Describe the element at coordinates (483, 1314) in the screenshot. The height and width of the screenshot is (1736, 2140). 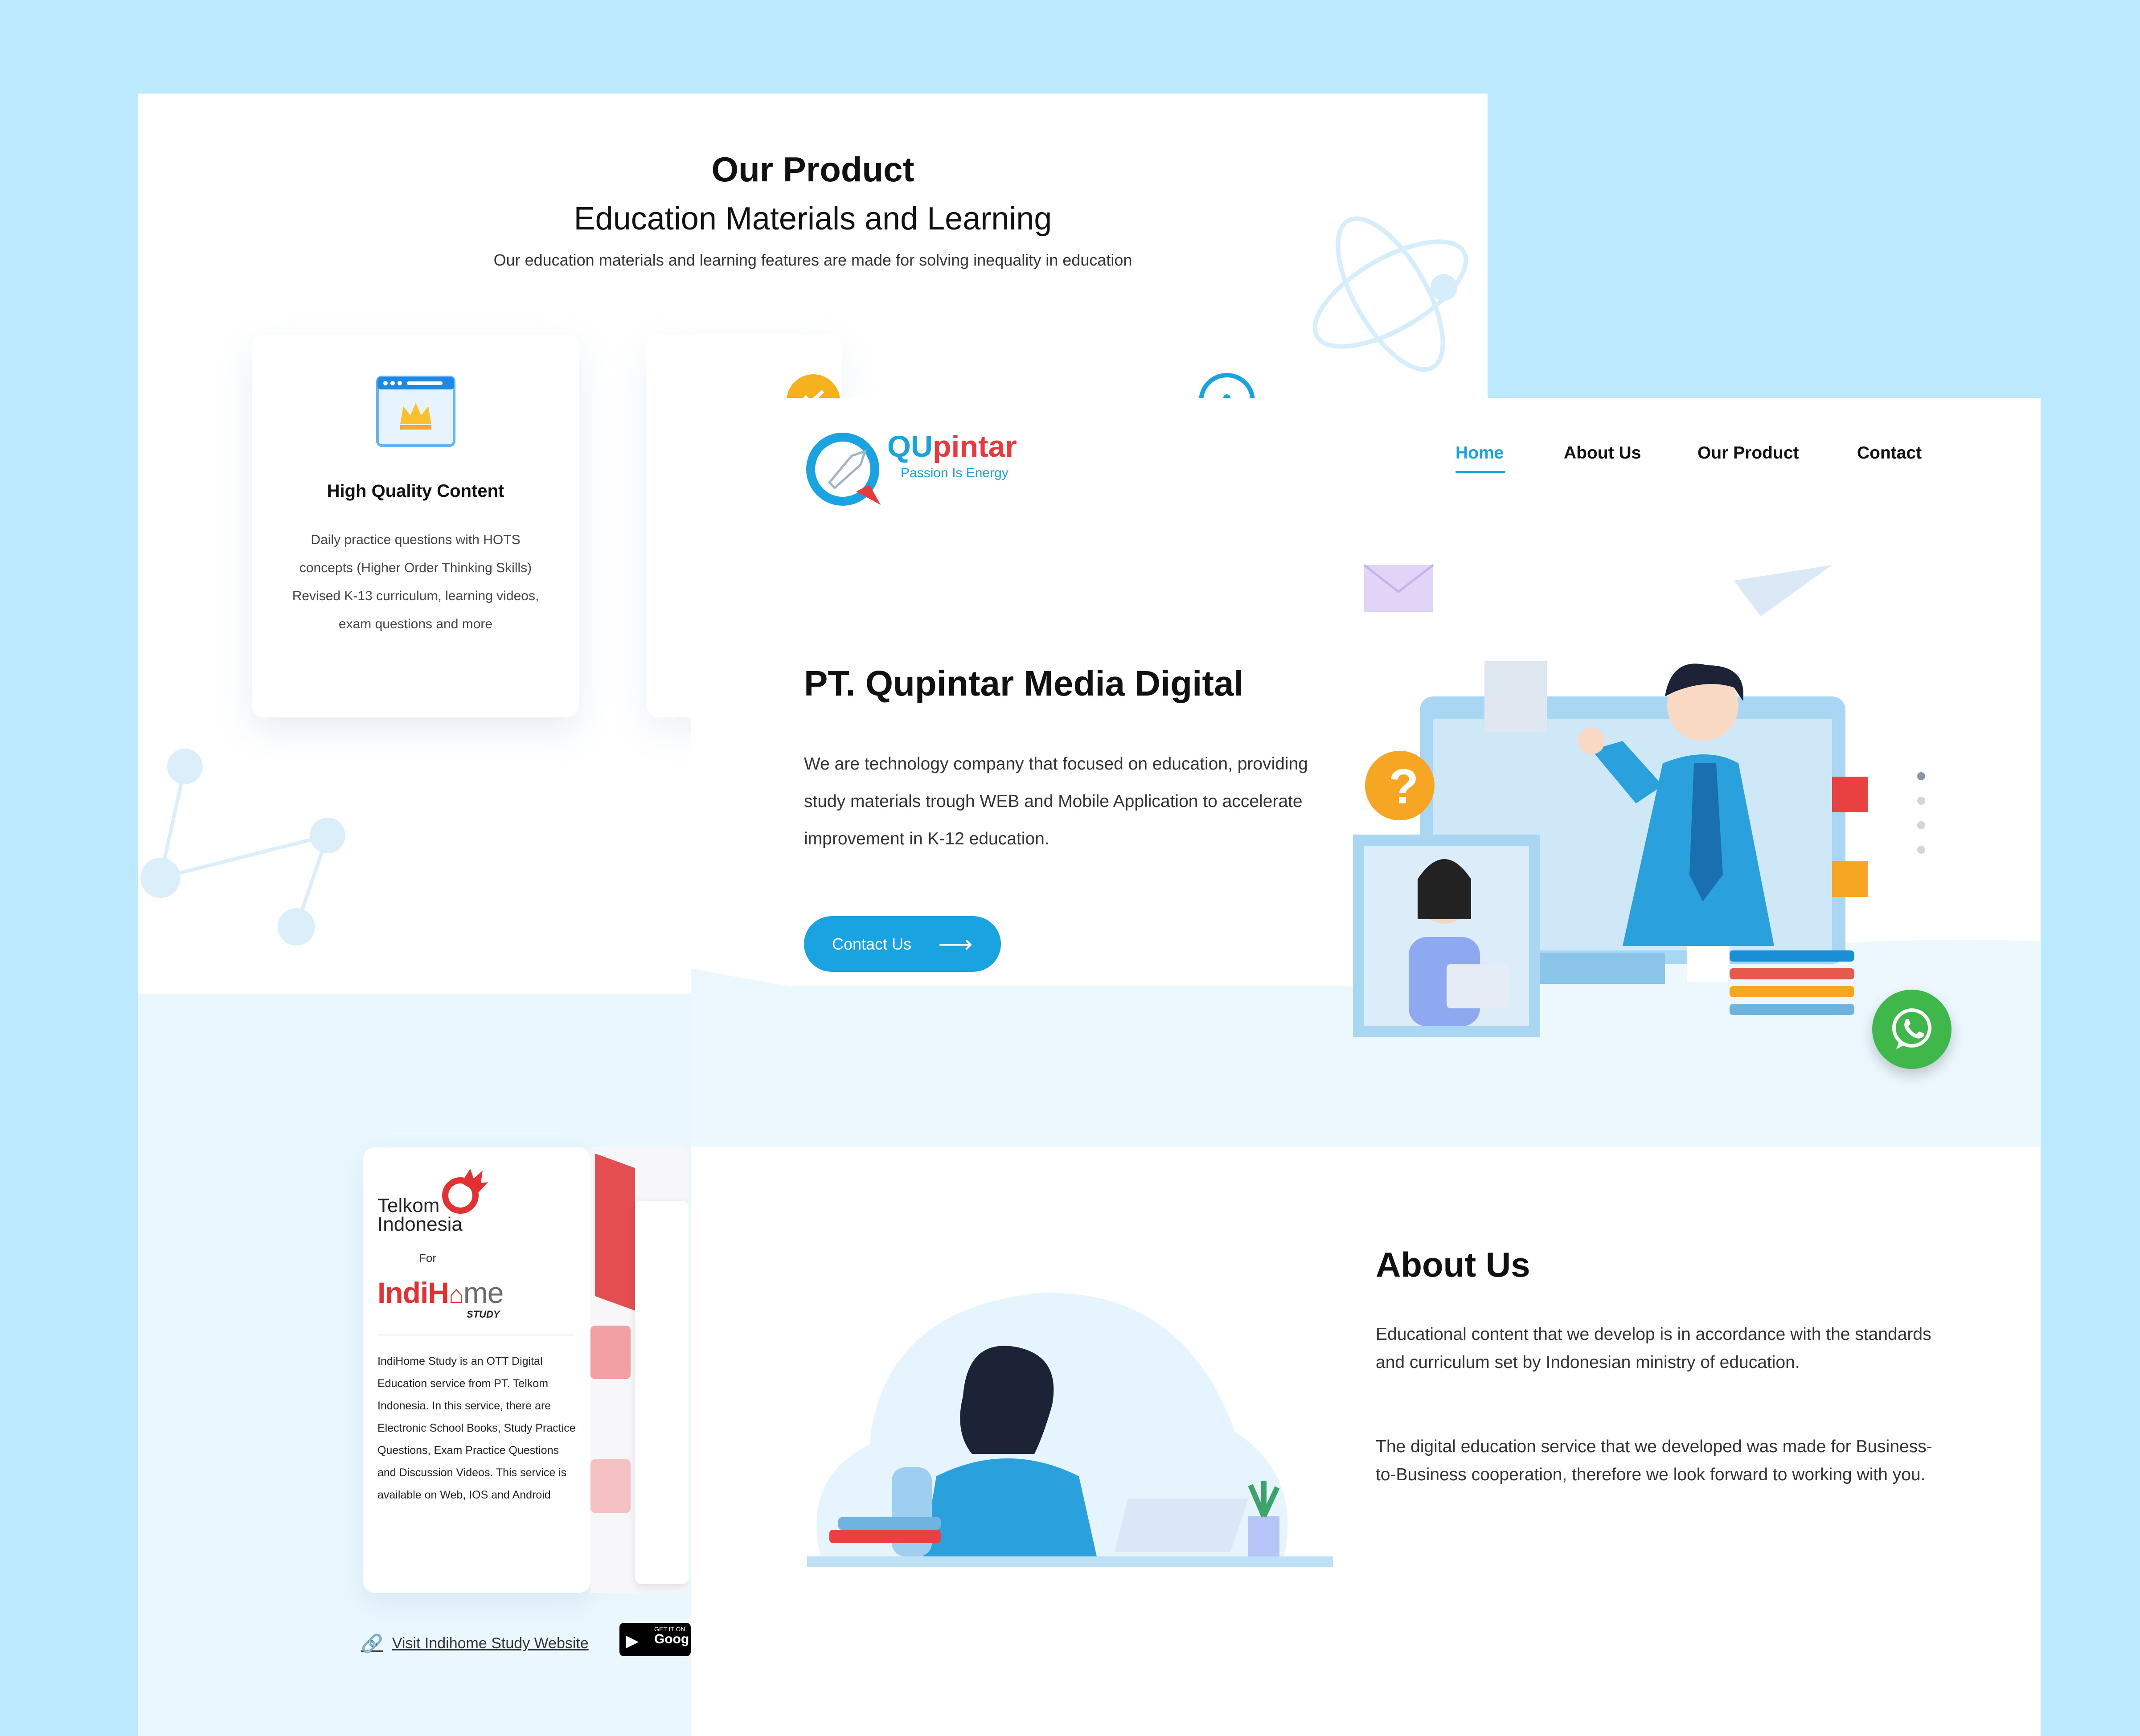
I see `indihome-study-tag: STUDY` at that location.